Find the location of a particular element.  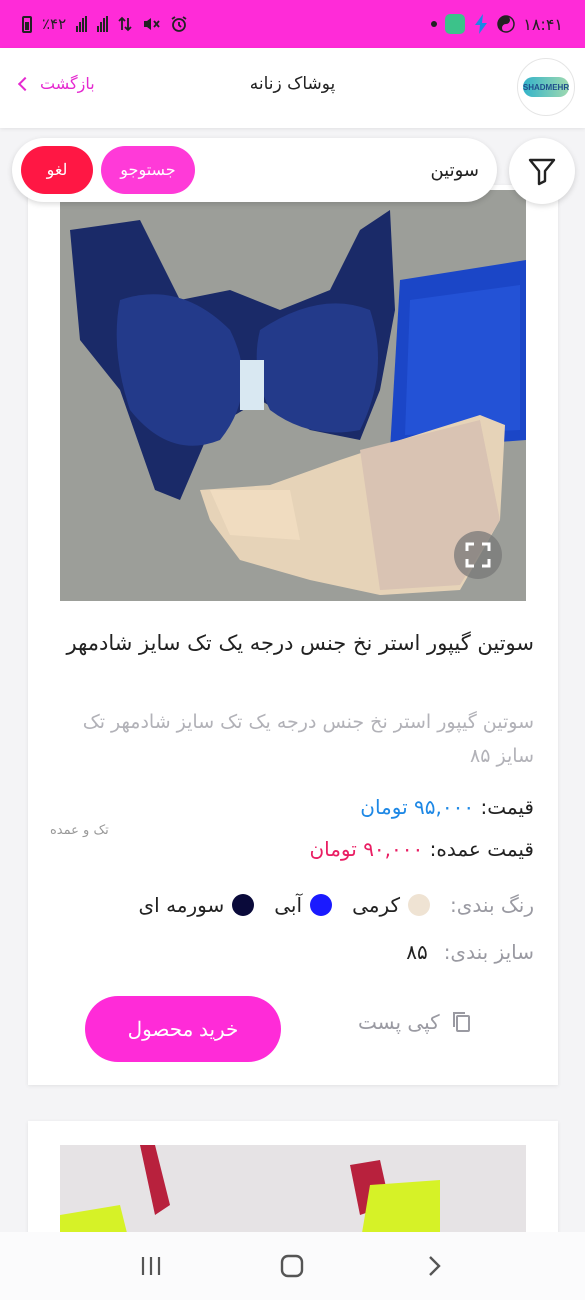

color-name: کرمی is located at coordinates (376, 905).